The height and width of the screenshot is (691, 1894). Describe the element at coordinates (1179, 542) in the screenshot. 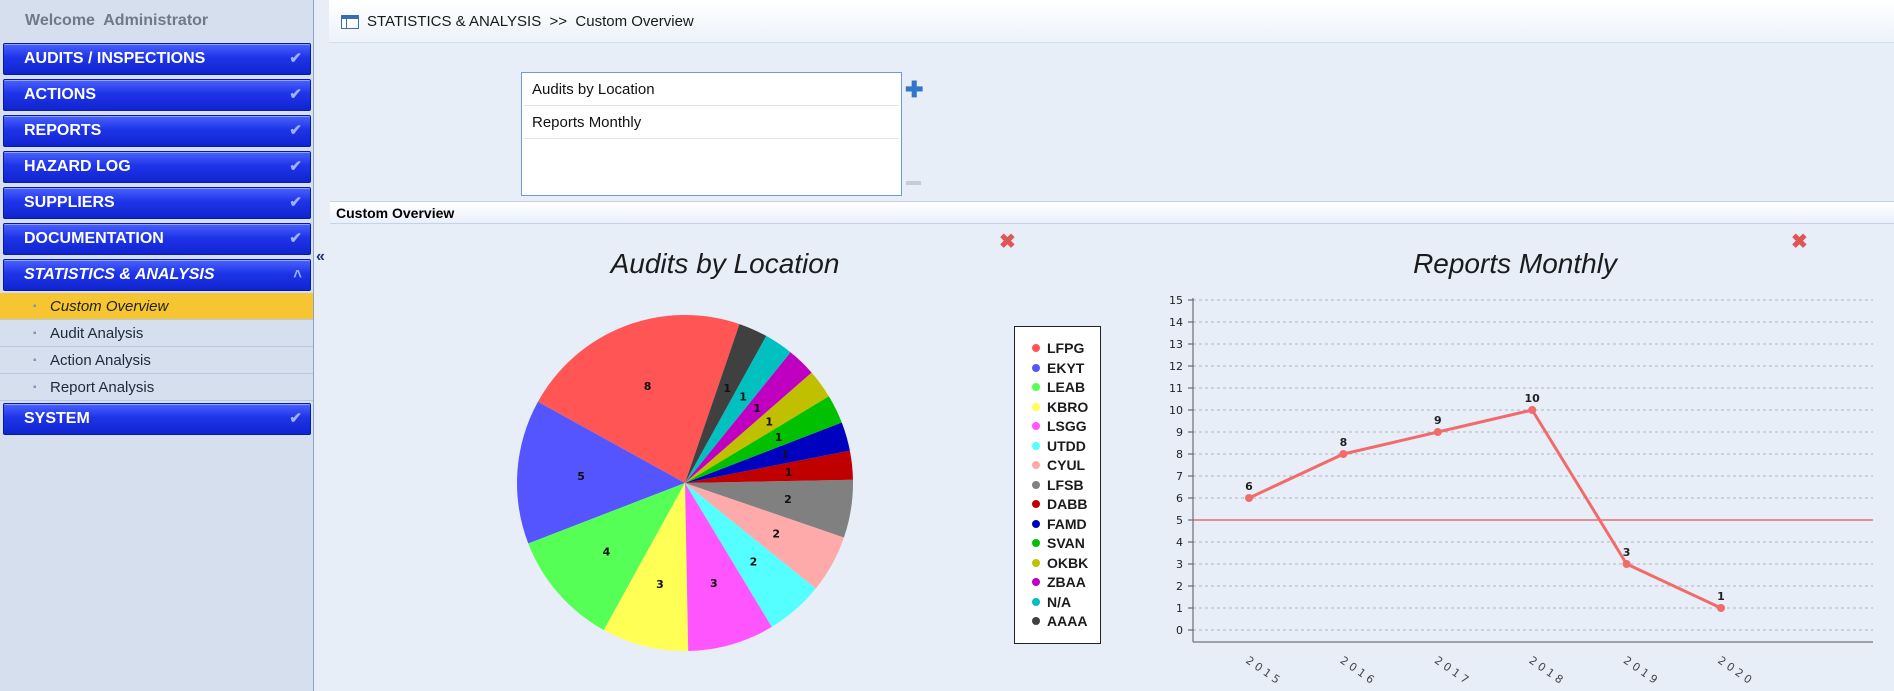

I see `y-tick-label: 4` at that location.